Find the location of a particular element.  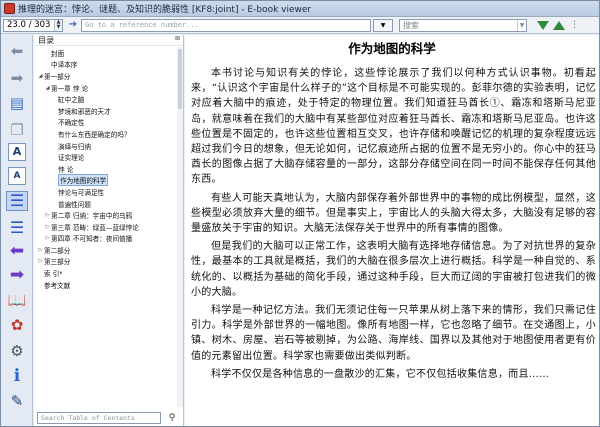

toc-item-label: 悖论与可满足性 is located at coordinates (81, 192).